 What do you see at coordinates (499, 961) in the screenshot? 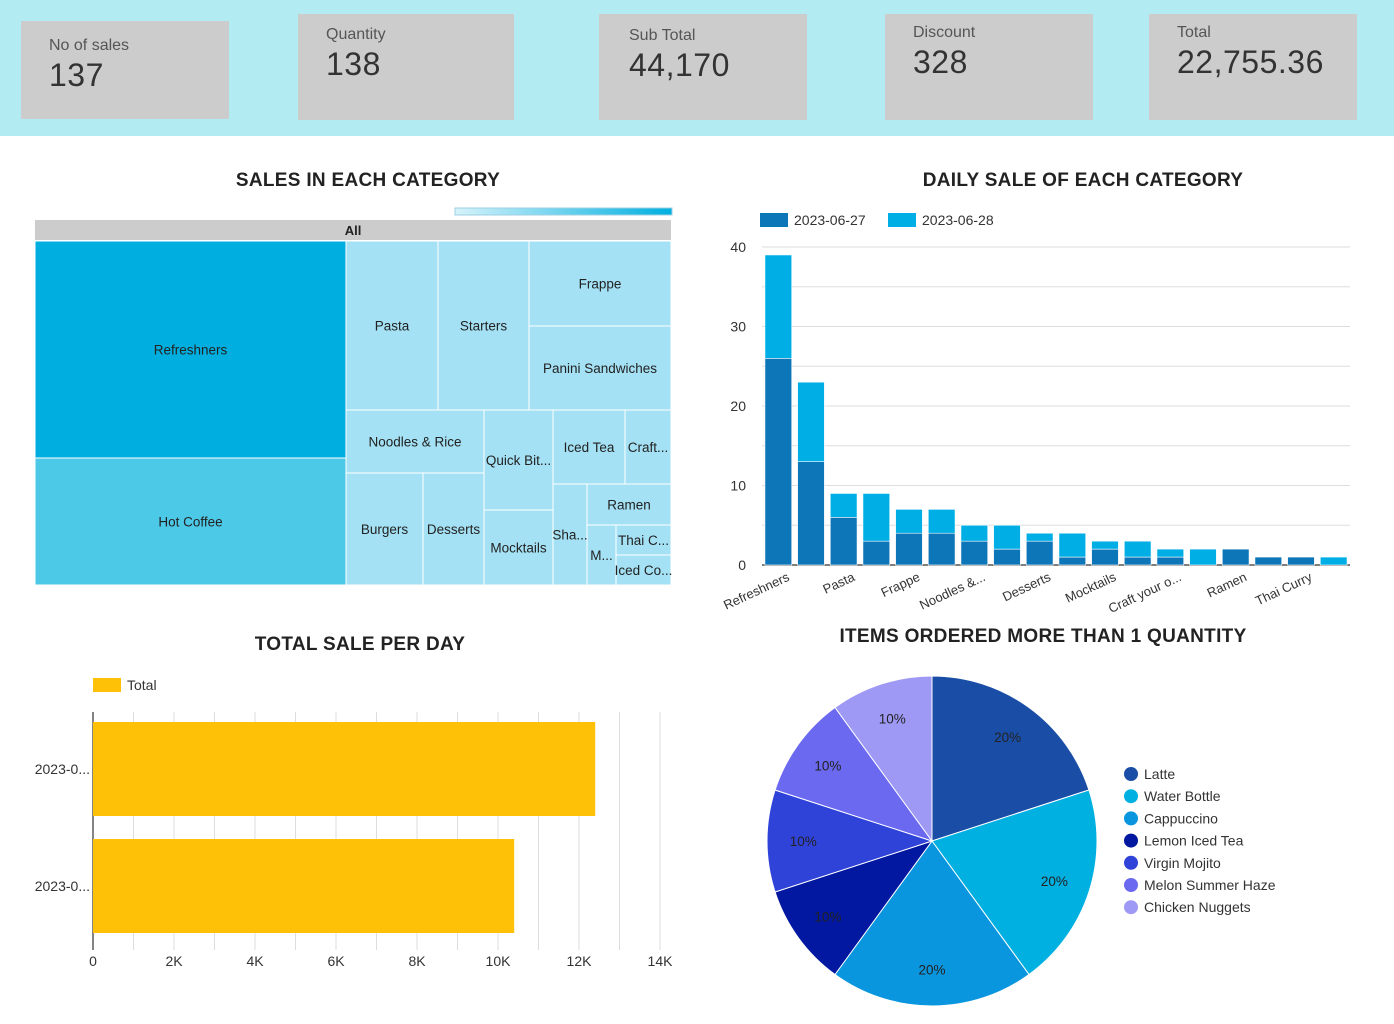
I see `x-tick-label: 10K` at bounding box center [499, 961].